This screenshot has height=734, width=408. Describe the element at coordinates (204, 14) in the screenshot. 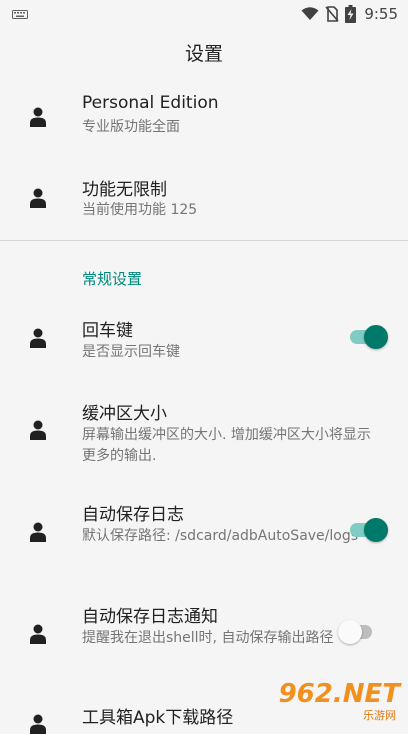

I see `status-bar: 9:55` at that location.